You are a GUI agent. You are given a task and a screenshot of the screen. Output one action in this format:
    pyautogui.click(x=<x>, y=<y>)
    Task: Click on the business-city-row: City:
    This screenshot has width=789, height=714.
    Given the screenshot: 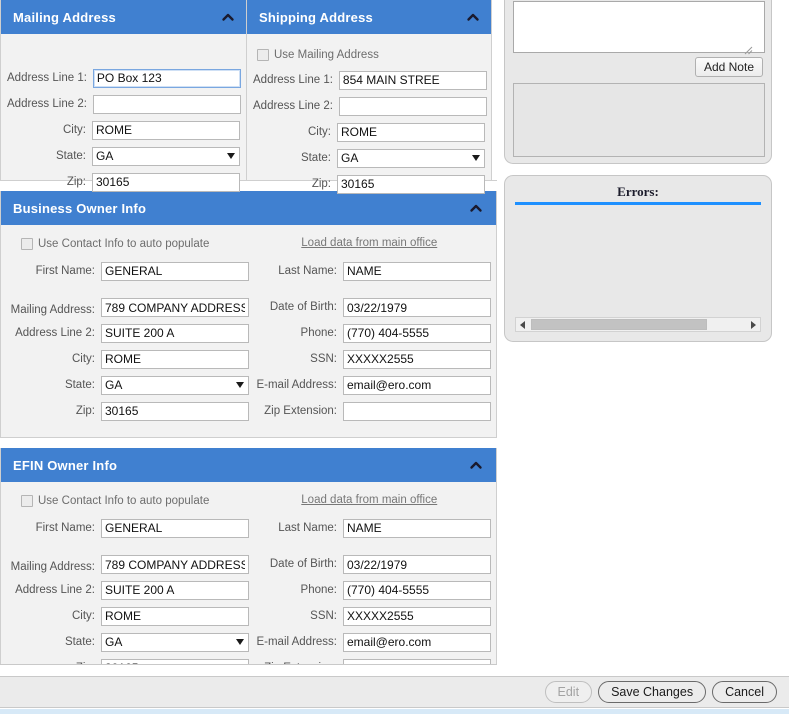 What is the action you would take?
    pyautogui.click(x=128, y=359)
    